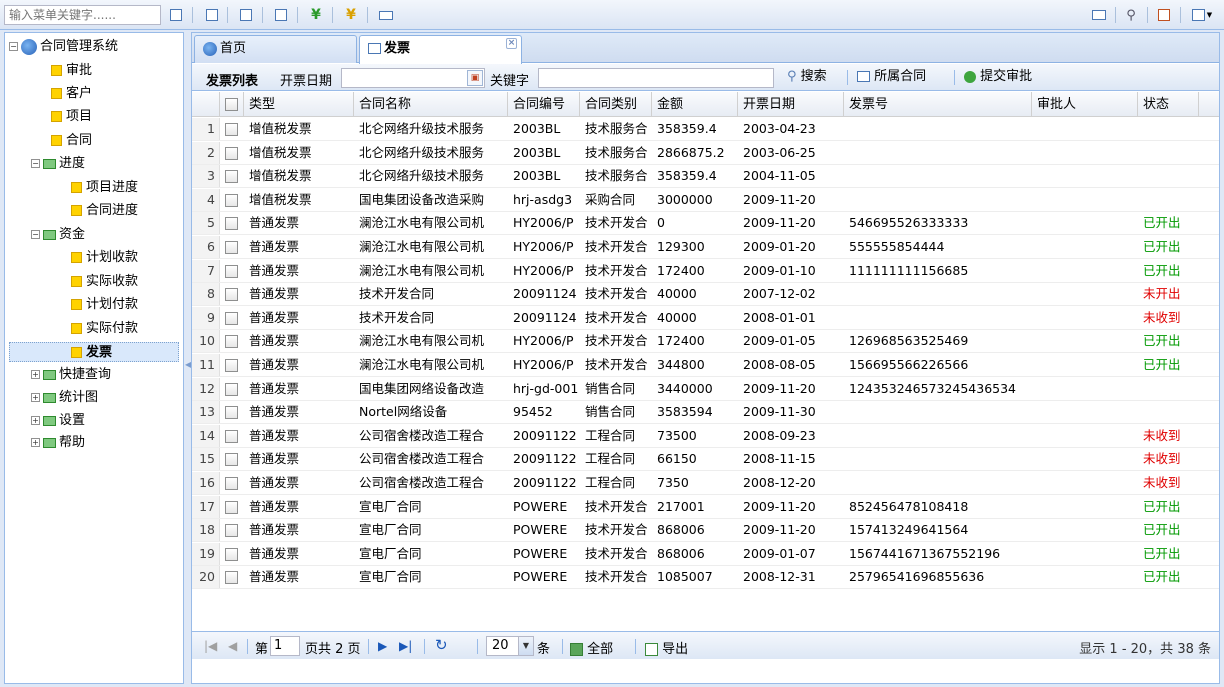 This screenshot has width=1224, height=687. What do you see at coordinates (1099, 15) in the screenshot?
I see `mail-icon` at bounding box center [1099, 15].